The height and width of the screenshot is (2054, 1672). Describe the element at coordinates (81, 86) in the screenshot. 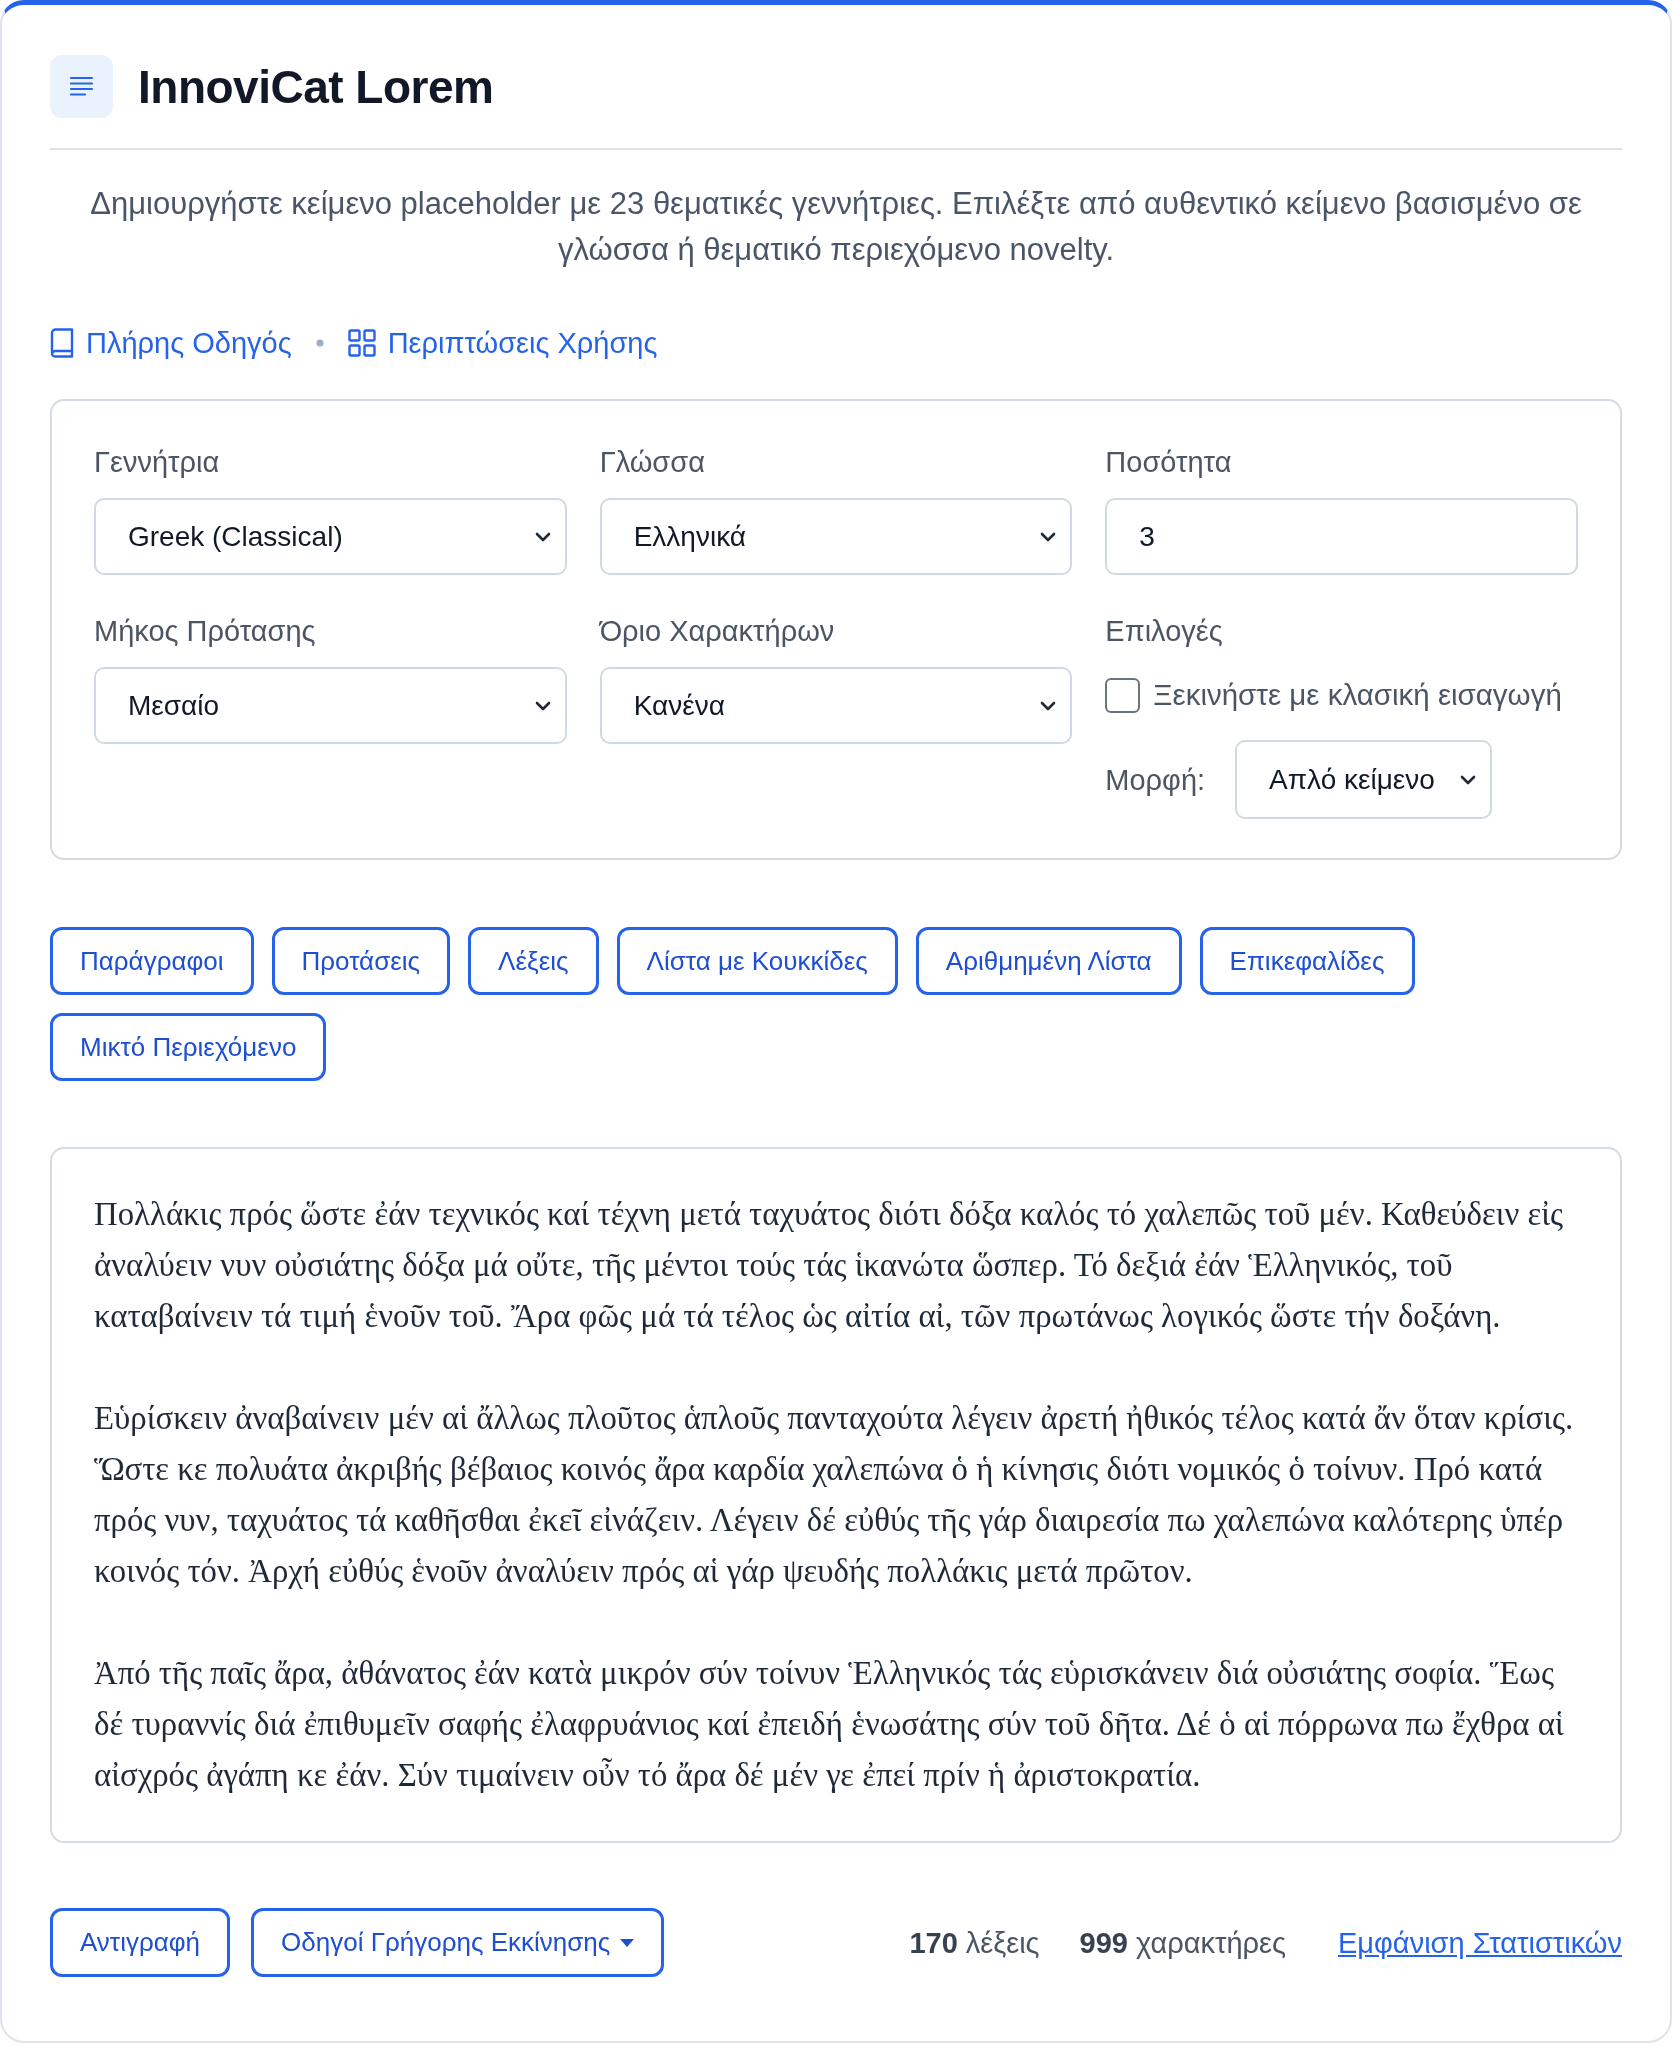

I see `text-lines-icon` at that location.